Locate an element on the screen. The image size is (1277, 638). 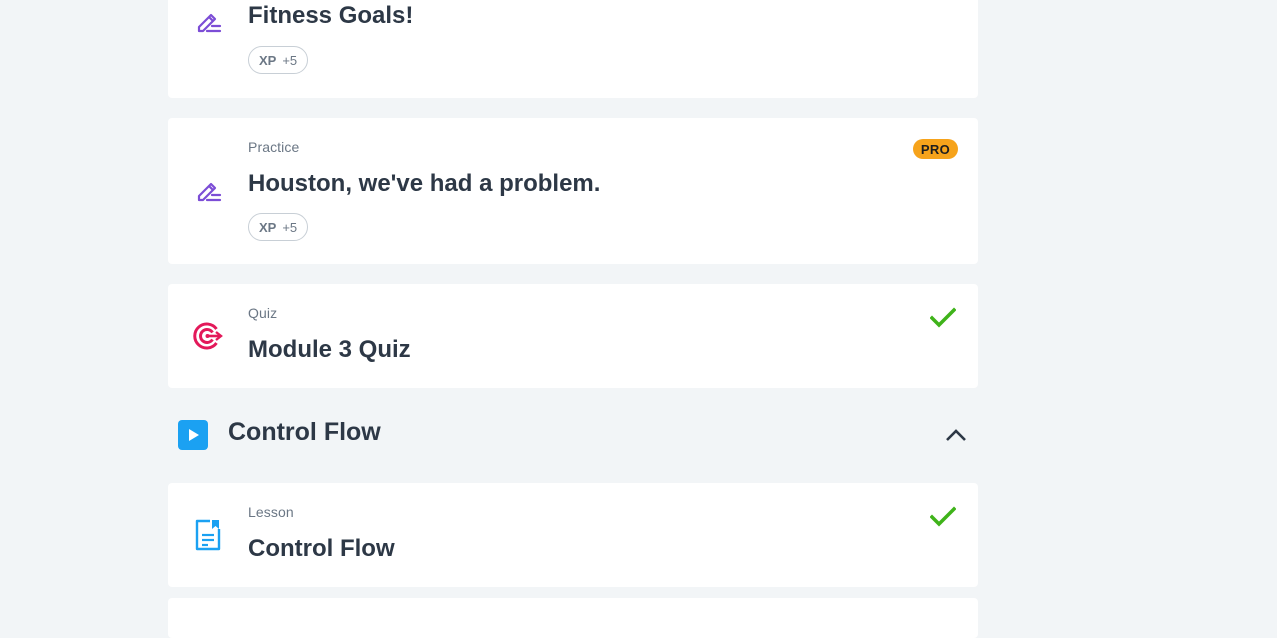
target-quiz-icon is located at coordinates (208, 336).